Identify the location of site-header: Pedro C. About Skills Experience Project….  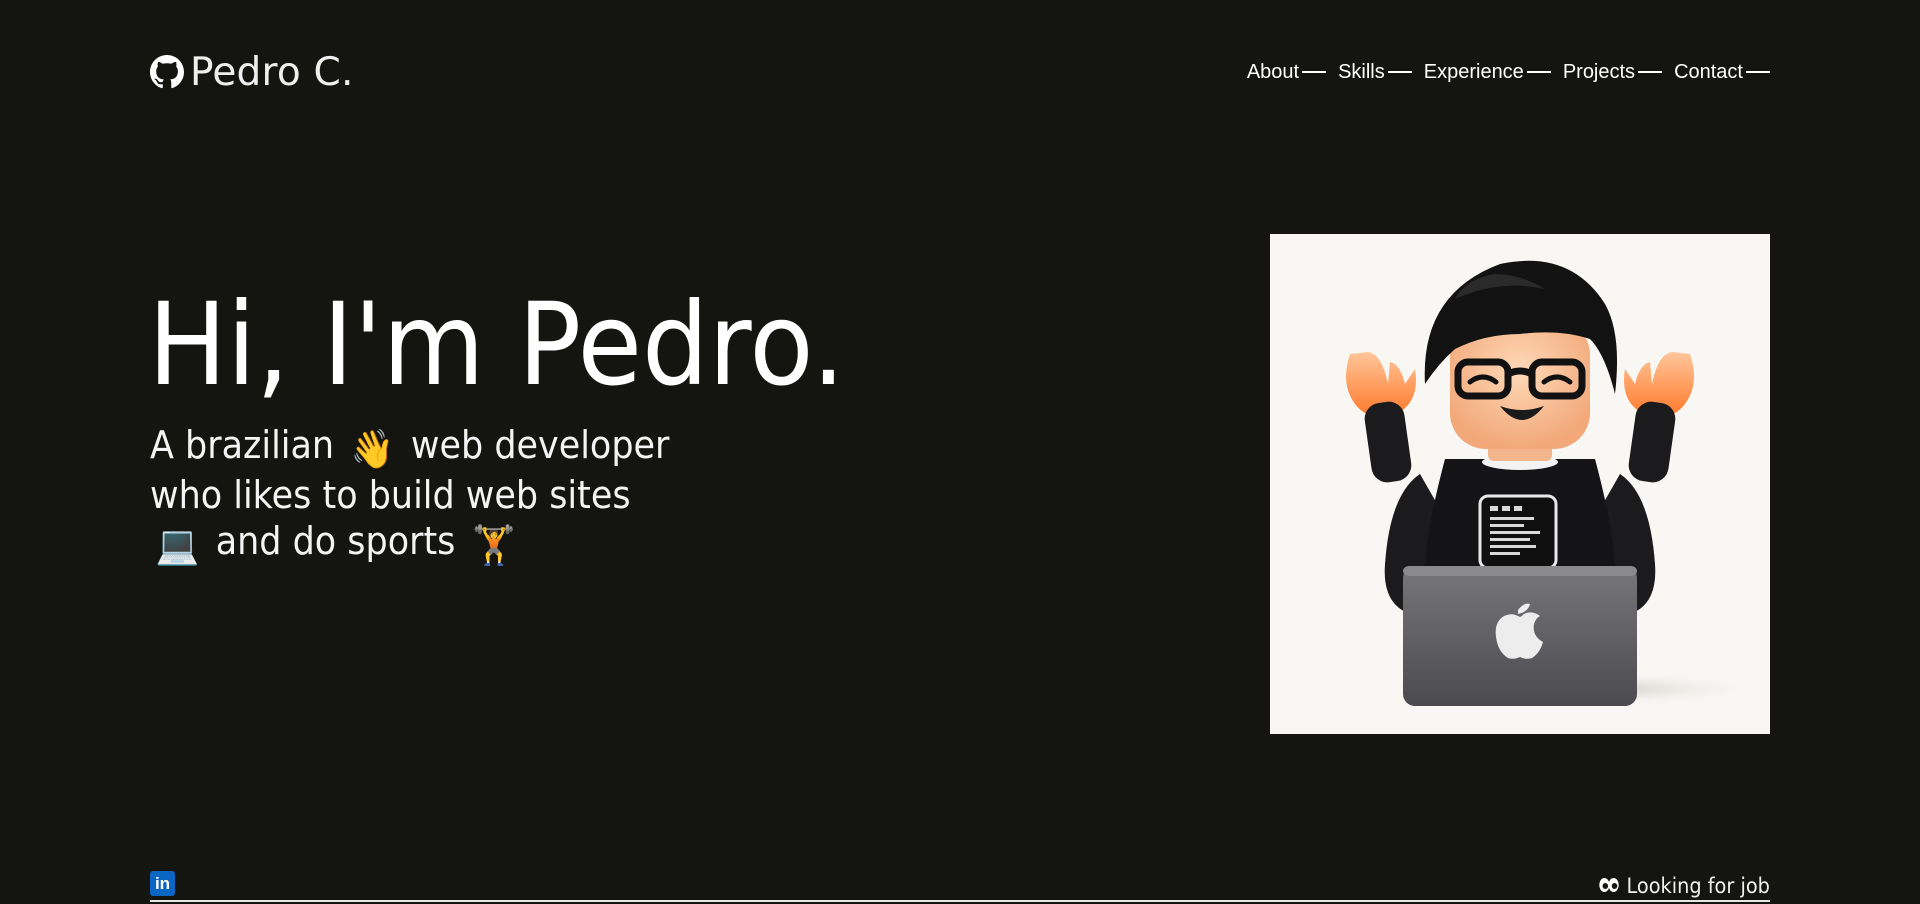
(960, 72).